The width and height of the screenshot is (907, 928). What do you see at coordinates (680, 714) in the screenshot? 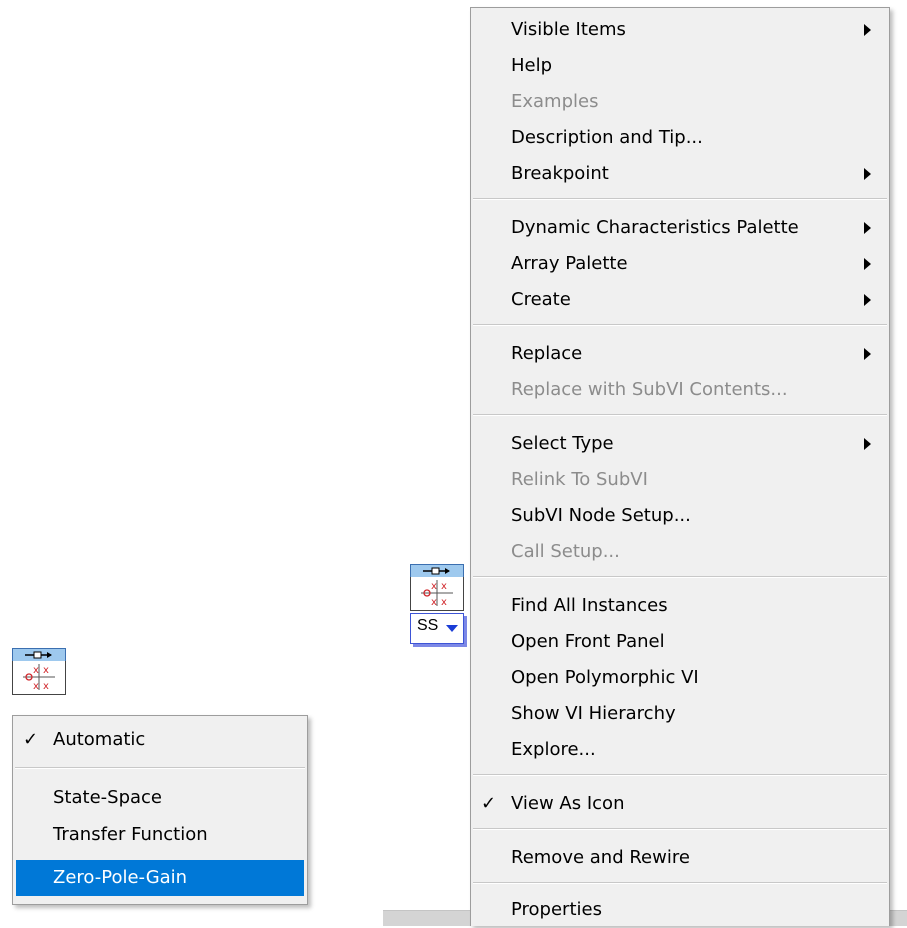
I see `menu-item-show-vi-hierarchy: Show VI Hierarchy` at bounding box center [680, 714].